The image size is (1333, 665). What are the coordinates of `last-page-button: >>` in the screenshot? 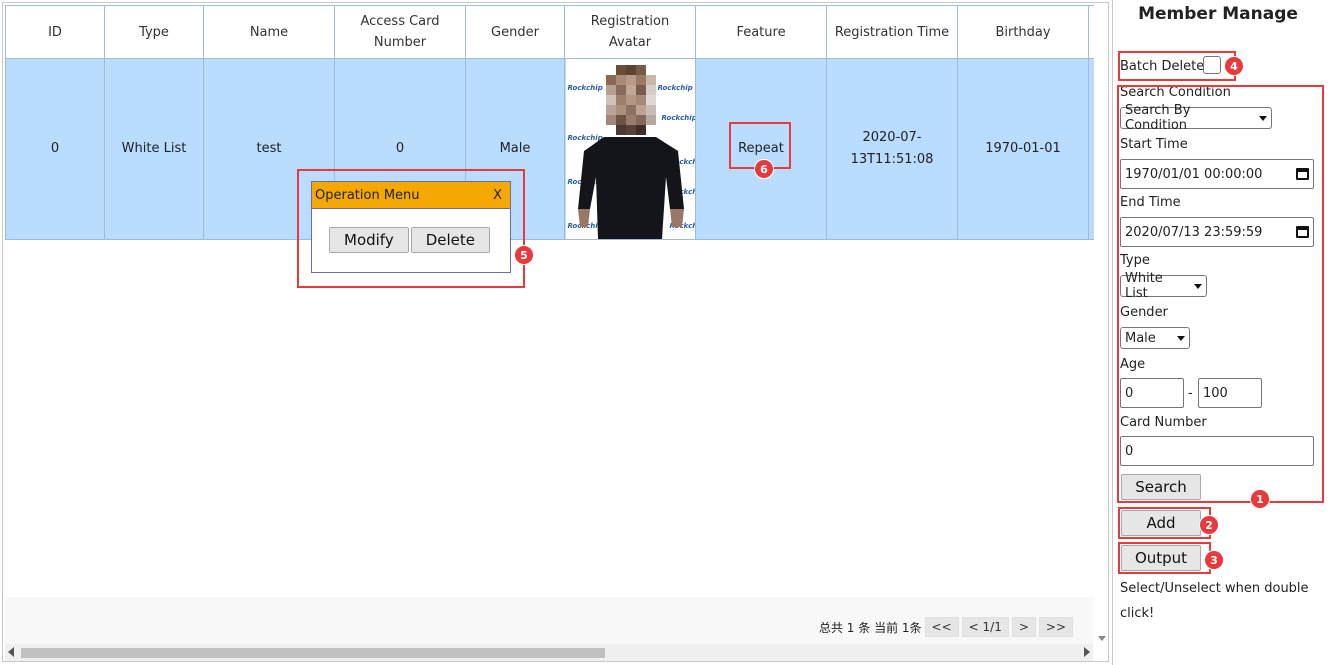 It's located at (1055, 627).